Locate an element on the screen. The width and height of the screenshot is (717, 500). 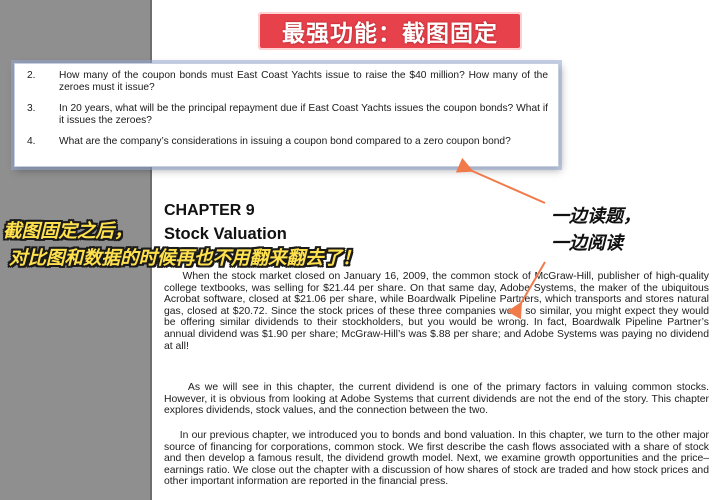
question-number: 3. is located at coordinates (31, 108).